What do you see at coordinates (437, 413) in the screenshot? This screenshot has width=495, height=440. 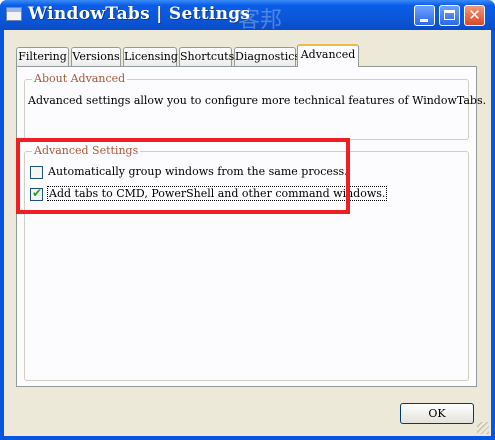 I see `ok-button: OK` at bounding box center [437, 413].